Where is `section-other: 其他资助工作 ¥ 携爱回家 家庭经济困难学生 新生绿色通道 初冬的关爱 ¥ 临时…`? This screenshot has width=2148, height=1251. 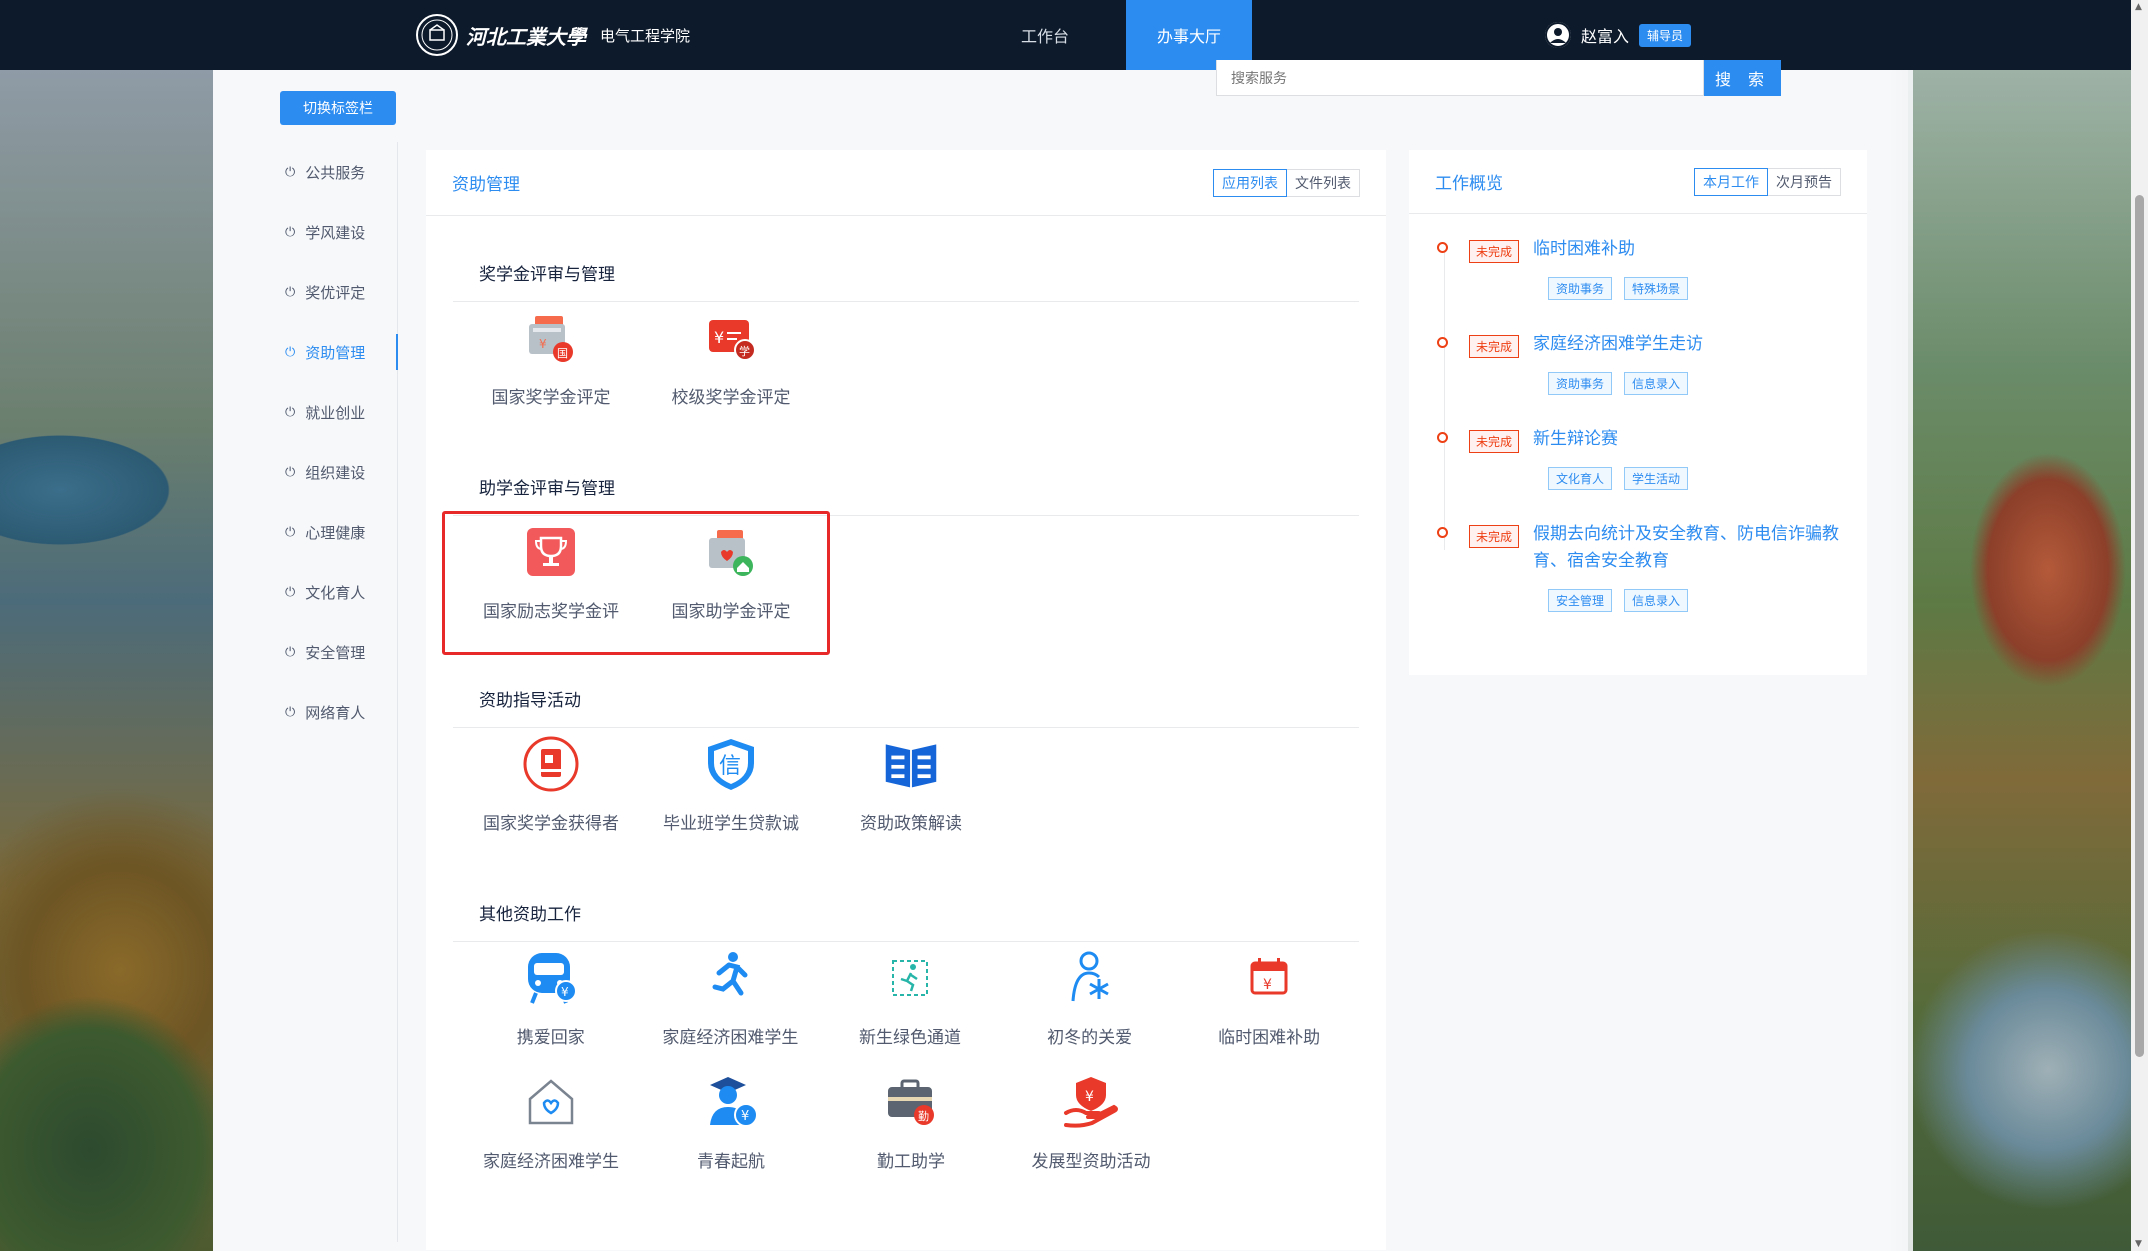
section-other: 其他资助工作 ¥ 携爱回家 家庭经济困难学生 新生绿色通道 初冬的关爱 ¥ 临时… is located at coordinates (906, 1037).